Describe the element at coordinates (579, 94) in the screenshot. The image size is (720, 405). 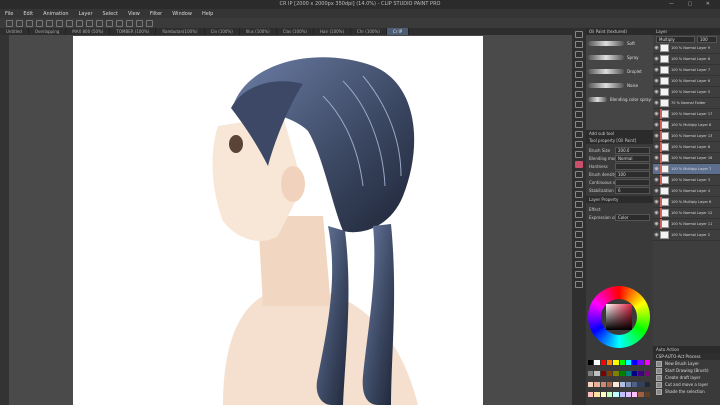
I see `auto-select-icon` at that location.